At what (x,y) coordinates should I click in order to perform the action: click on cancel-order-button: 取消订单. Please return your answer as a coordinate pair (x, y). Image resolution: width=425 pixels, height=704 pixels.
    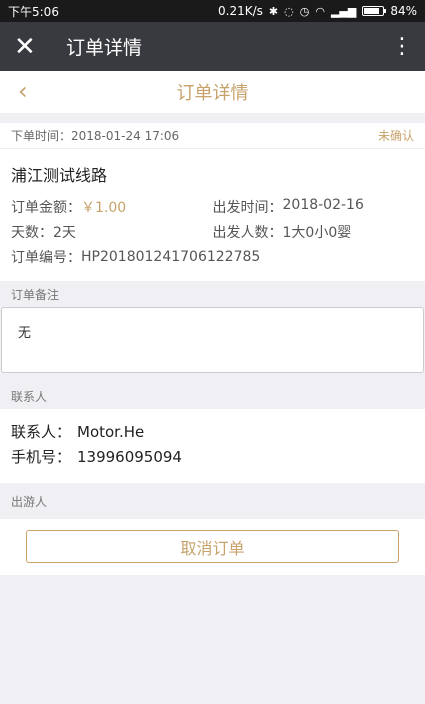
    Looking at the image, I should click on (212, 546).